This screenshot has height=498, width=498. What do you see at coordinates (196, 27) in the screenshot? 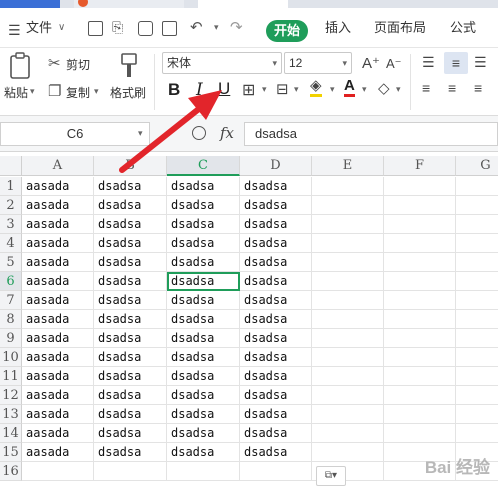
I see `undo-icon: ↶` at bounding box center [196, 27].